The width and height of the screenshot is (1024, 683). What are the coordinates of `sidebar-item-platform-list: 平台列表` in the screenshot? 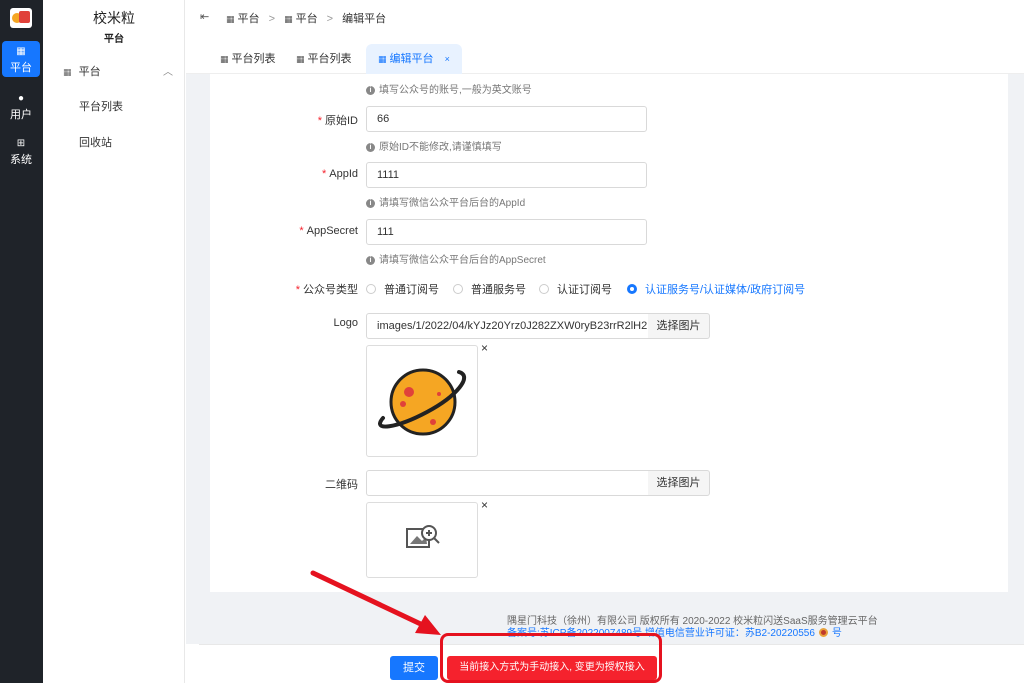 It's located at (101, 106).